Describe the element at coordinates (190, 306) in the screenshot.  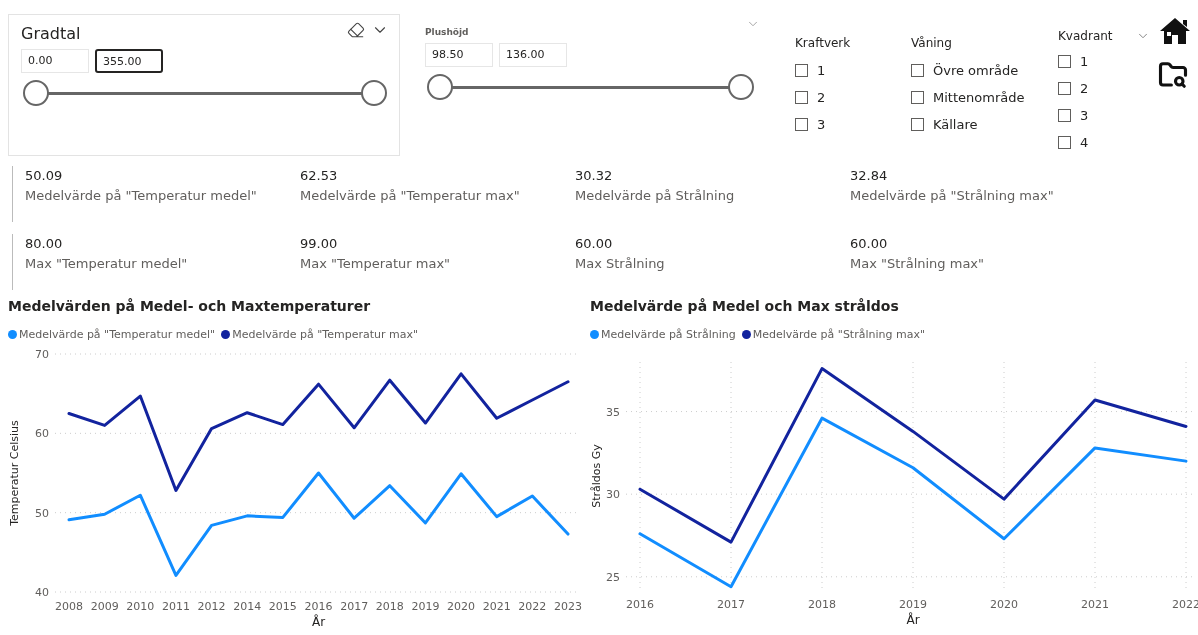
I see `chart-title: Medelvärden på Medel- och Maxtemperaturer` at that location.